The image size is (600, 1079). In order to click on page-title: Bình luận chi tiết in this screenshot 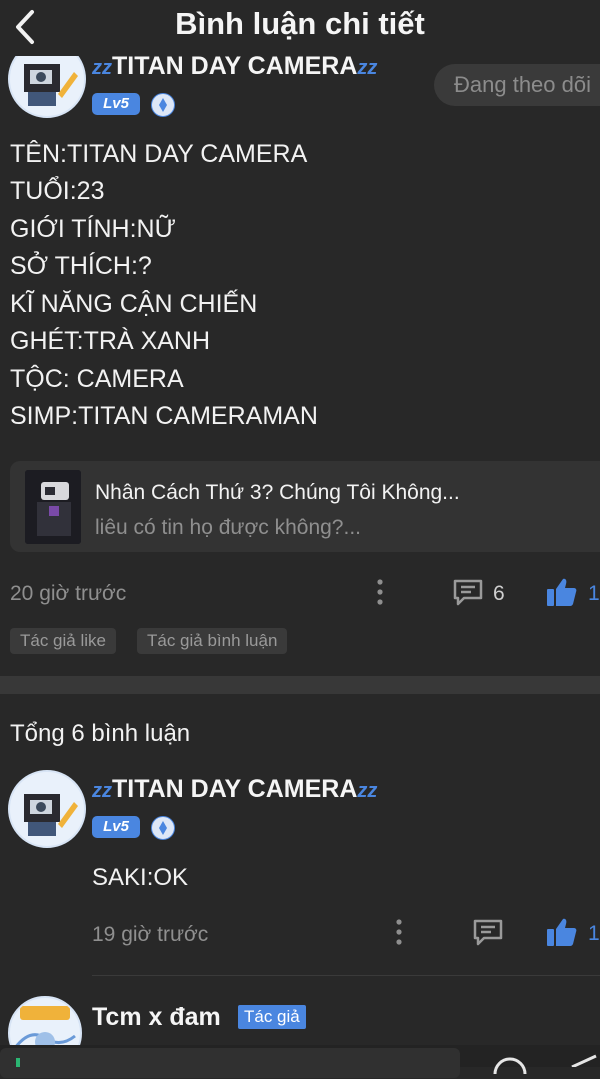, I will do `click(300, 23)`.